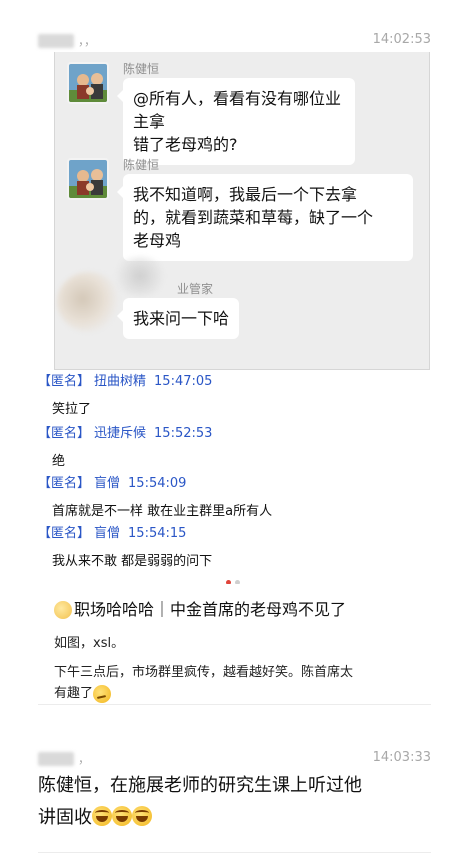 The image size is (449, 860). I want to click on comment-time: 15:54:15, so click(157, 533).